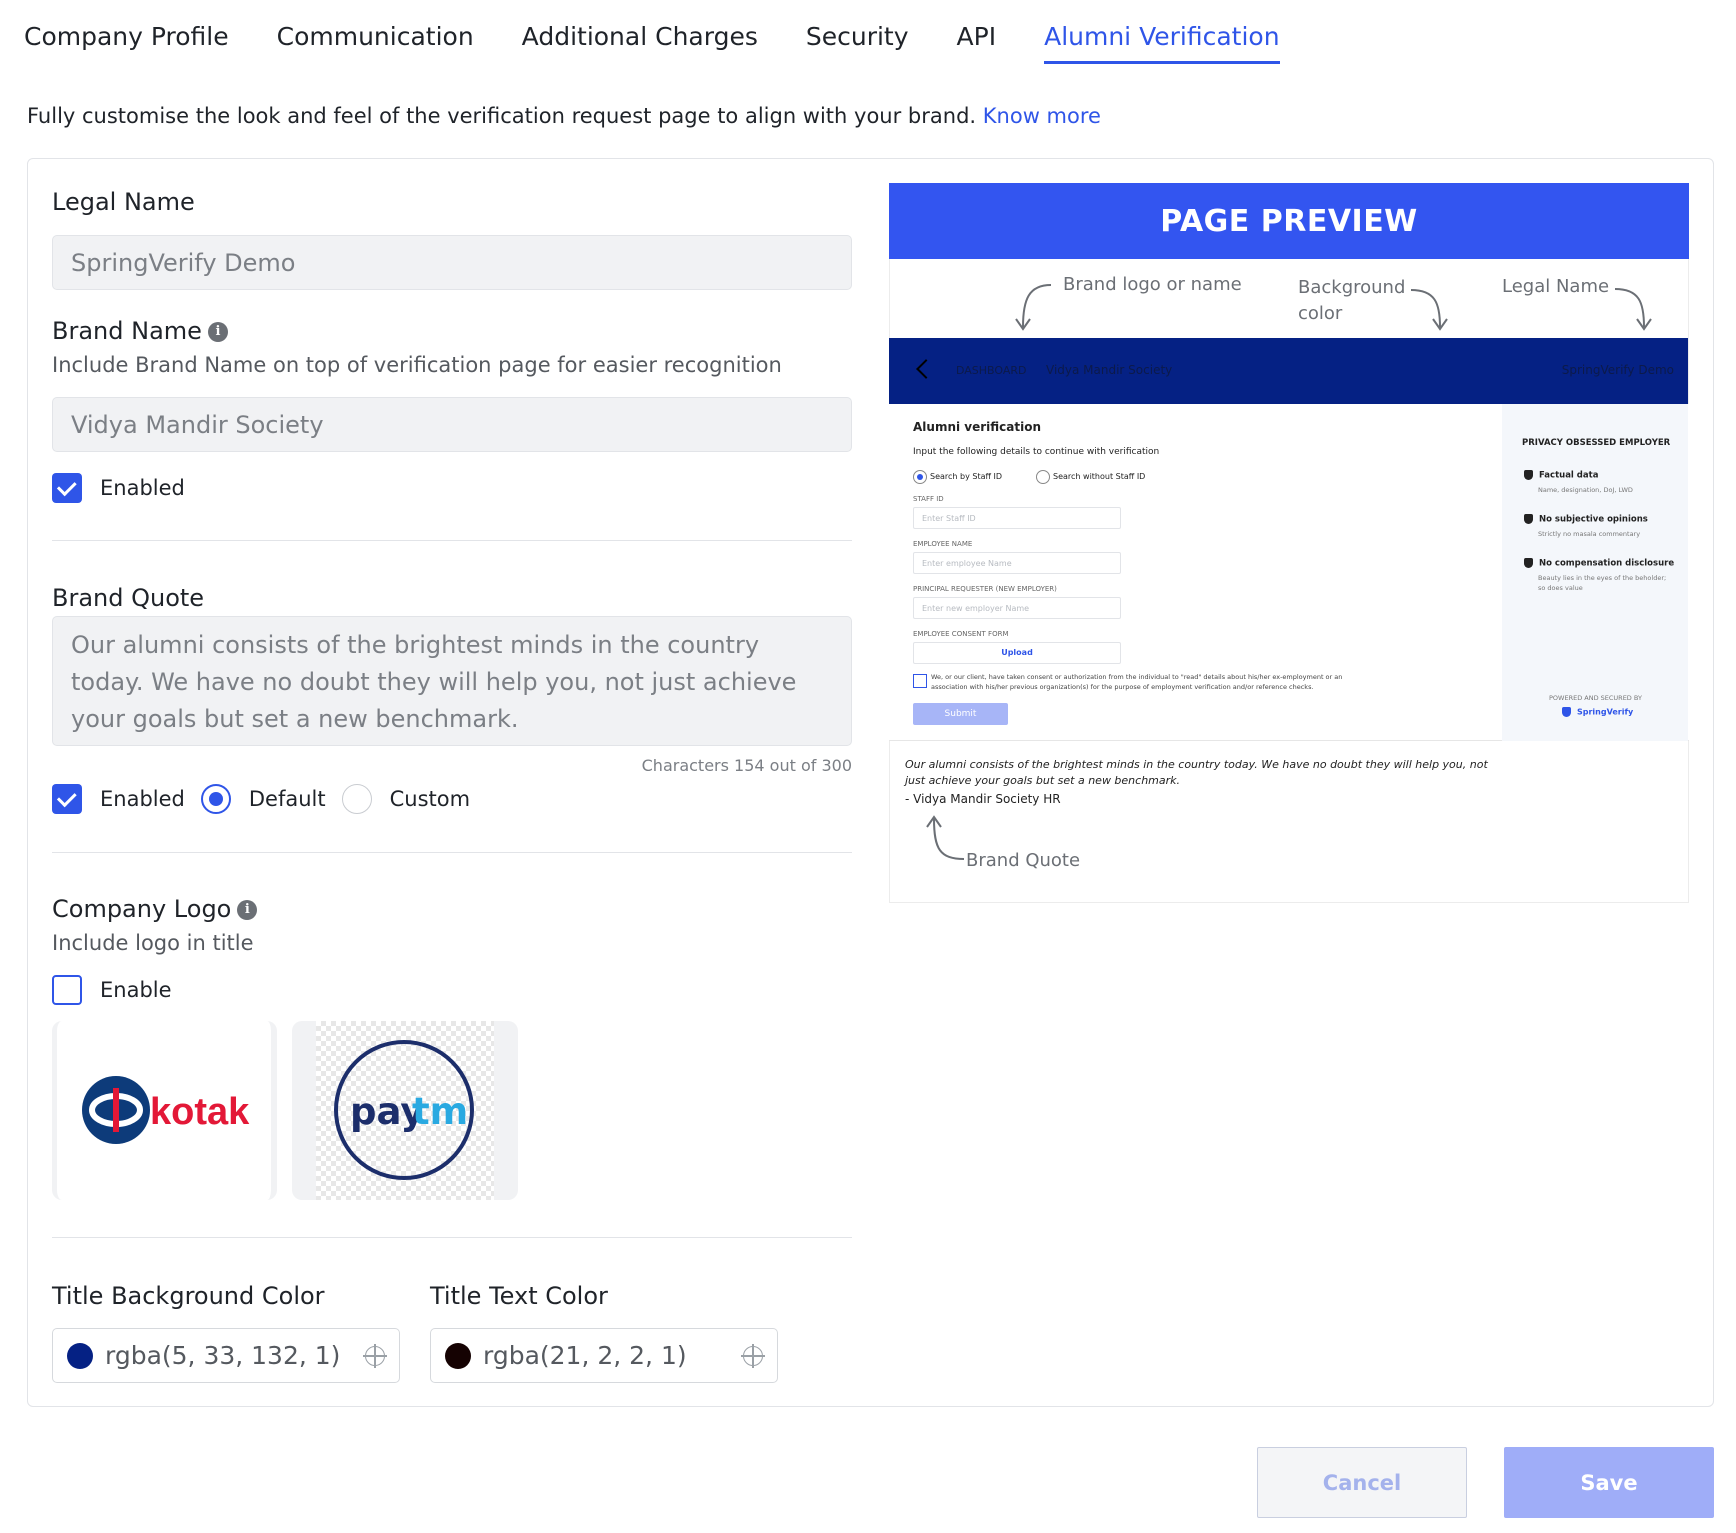  What do you see at coordinates (966, 476) in the screenshot?
I see `preview-radio-staff-label: Search by Staff ID` at bounding box center [966, 476].